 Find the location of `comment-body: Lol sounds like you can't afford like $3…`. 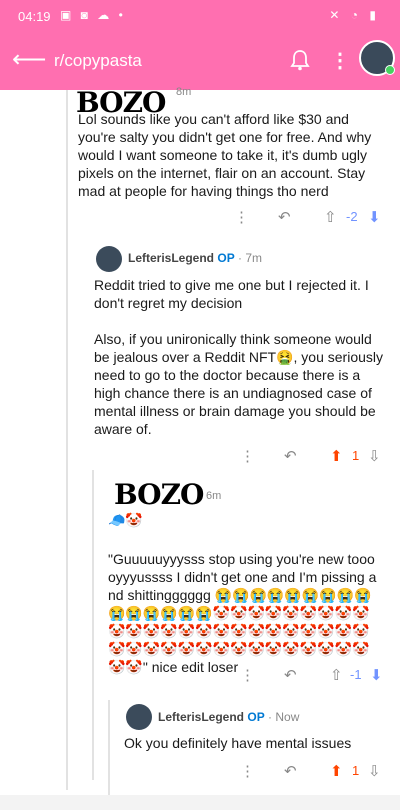

comment-body: Lol sounds like you can't afford like $3… is located at coordinates (227, 155).